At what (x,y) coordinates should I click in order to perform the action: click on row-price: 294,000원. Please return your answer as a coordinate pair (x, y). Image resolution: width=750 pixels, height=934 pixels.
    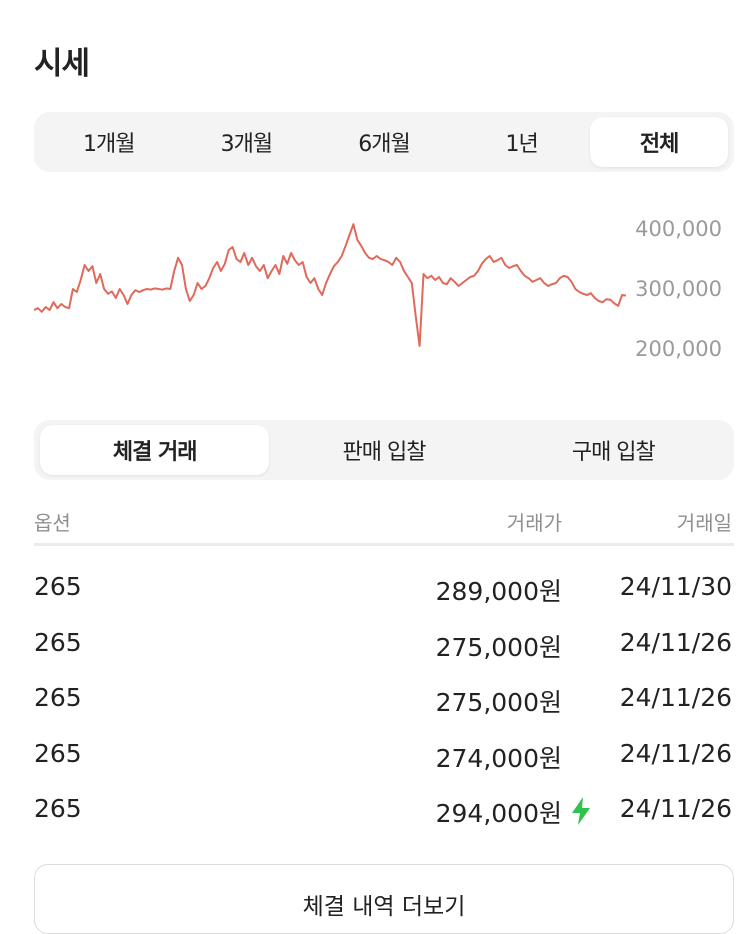
    Looking at the image, I should click on (498, 813).